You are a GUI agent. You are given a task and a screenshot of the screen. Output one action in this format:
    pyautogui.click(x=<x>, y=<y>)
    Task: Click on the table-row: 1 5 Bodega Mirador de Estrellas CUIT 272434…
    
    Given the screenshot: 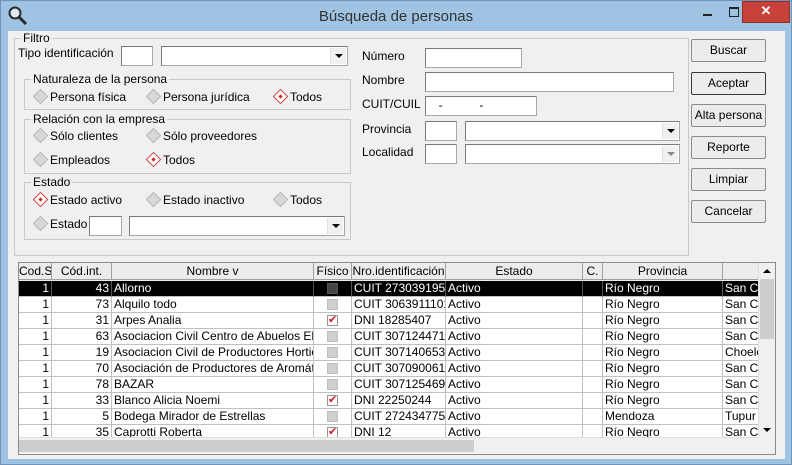 What is the action you would take?
    pyautogui.click(x=389, y=417)
    